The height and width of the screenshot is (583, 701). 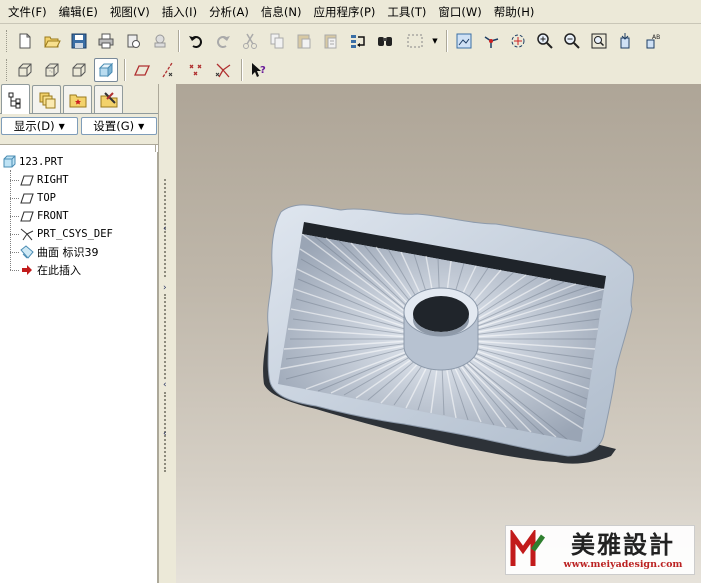 What do you see at coordinates (358, 41) in the screenshot?
I see `regenerate-button` at bounding box center [358, 41].